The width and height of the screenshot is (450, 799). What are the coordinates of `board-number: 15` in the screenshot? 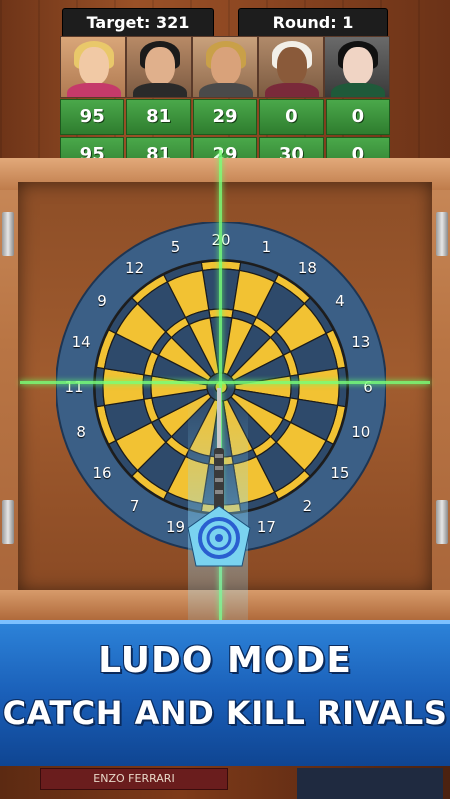 It's located at (340, 473).